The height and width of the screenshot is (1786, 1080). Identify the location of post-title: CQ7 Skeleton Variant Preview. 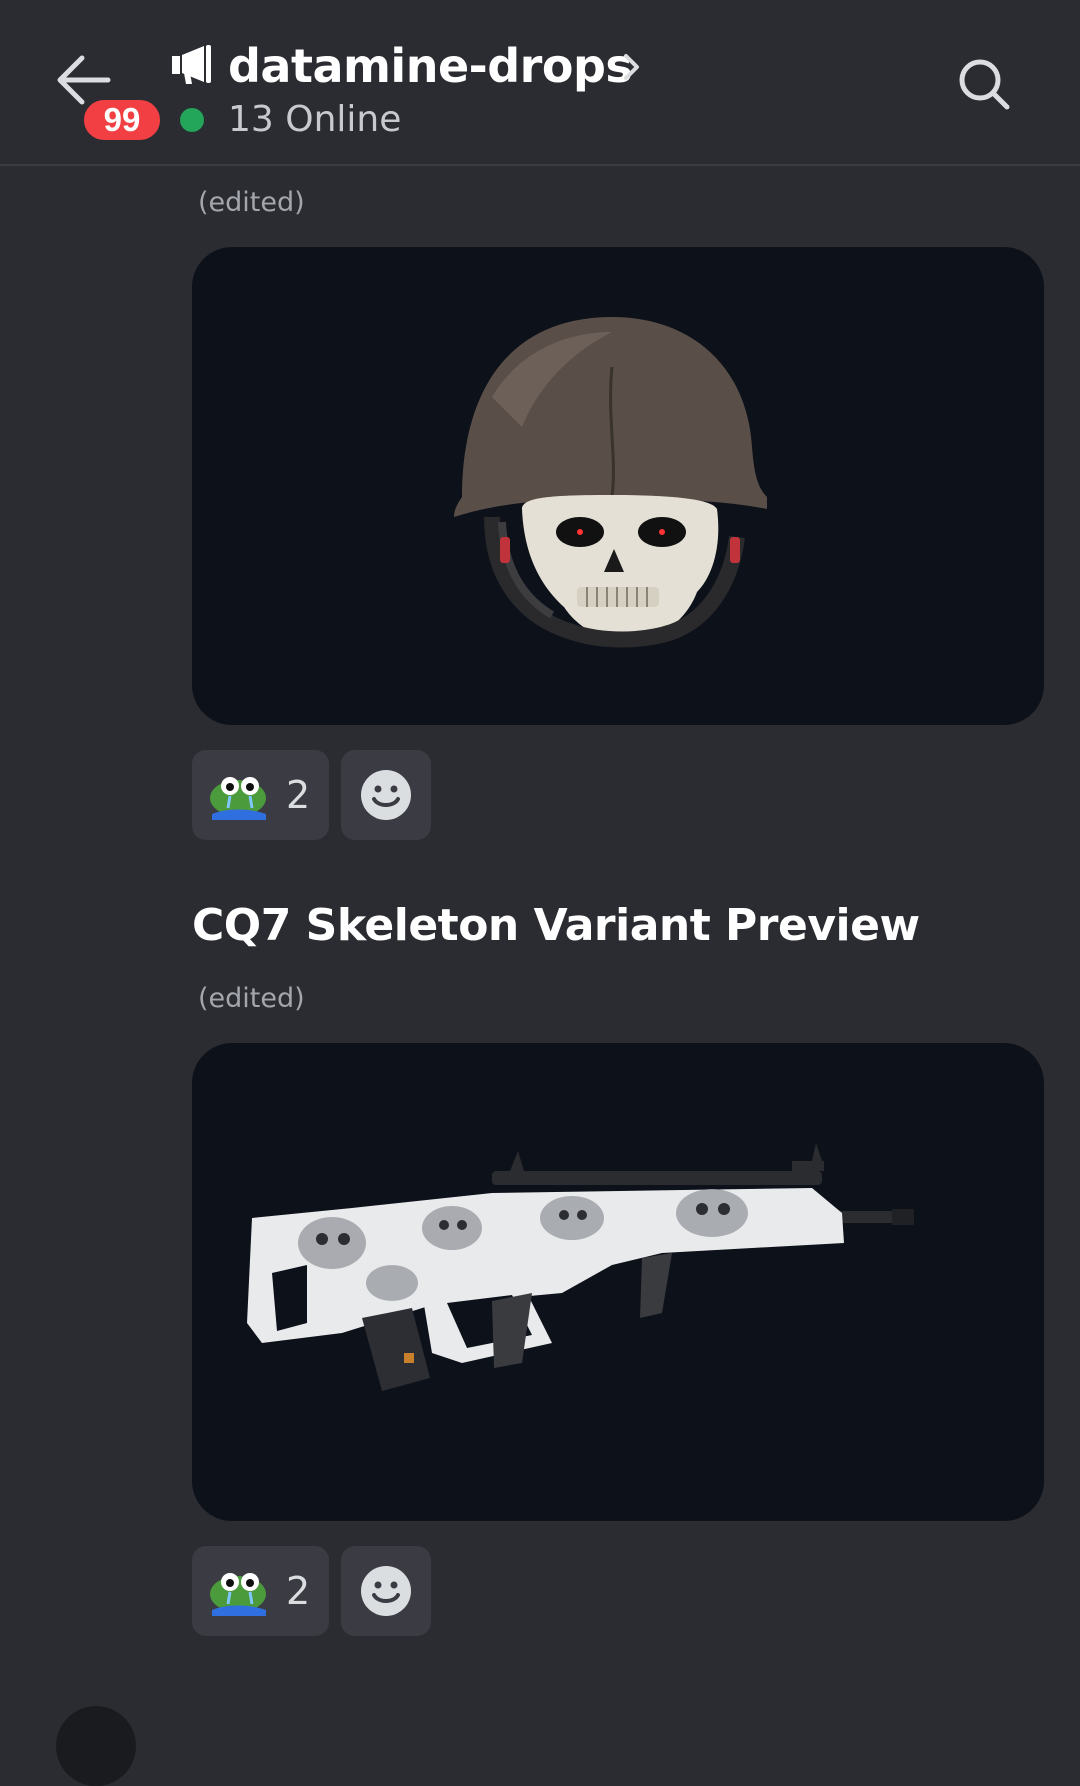
(556, 925).